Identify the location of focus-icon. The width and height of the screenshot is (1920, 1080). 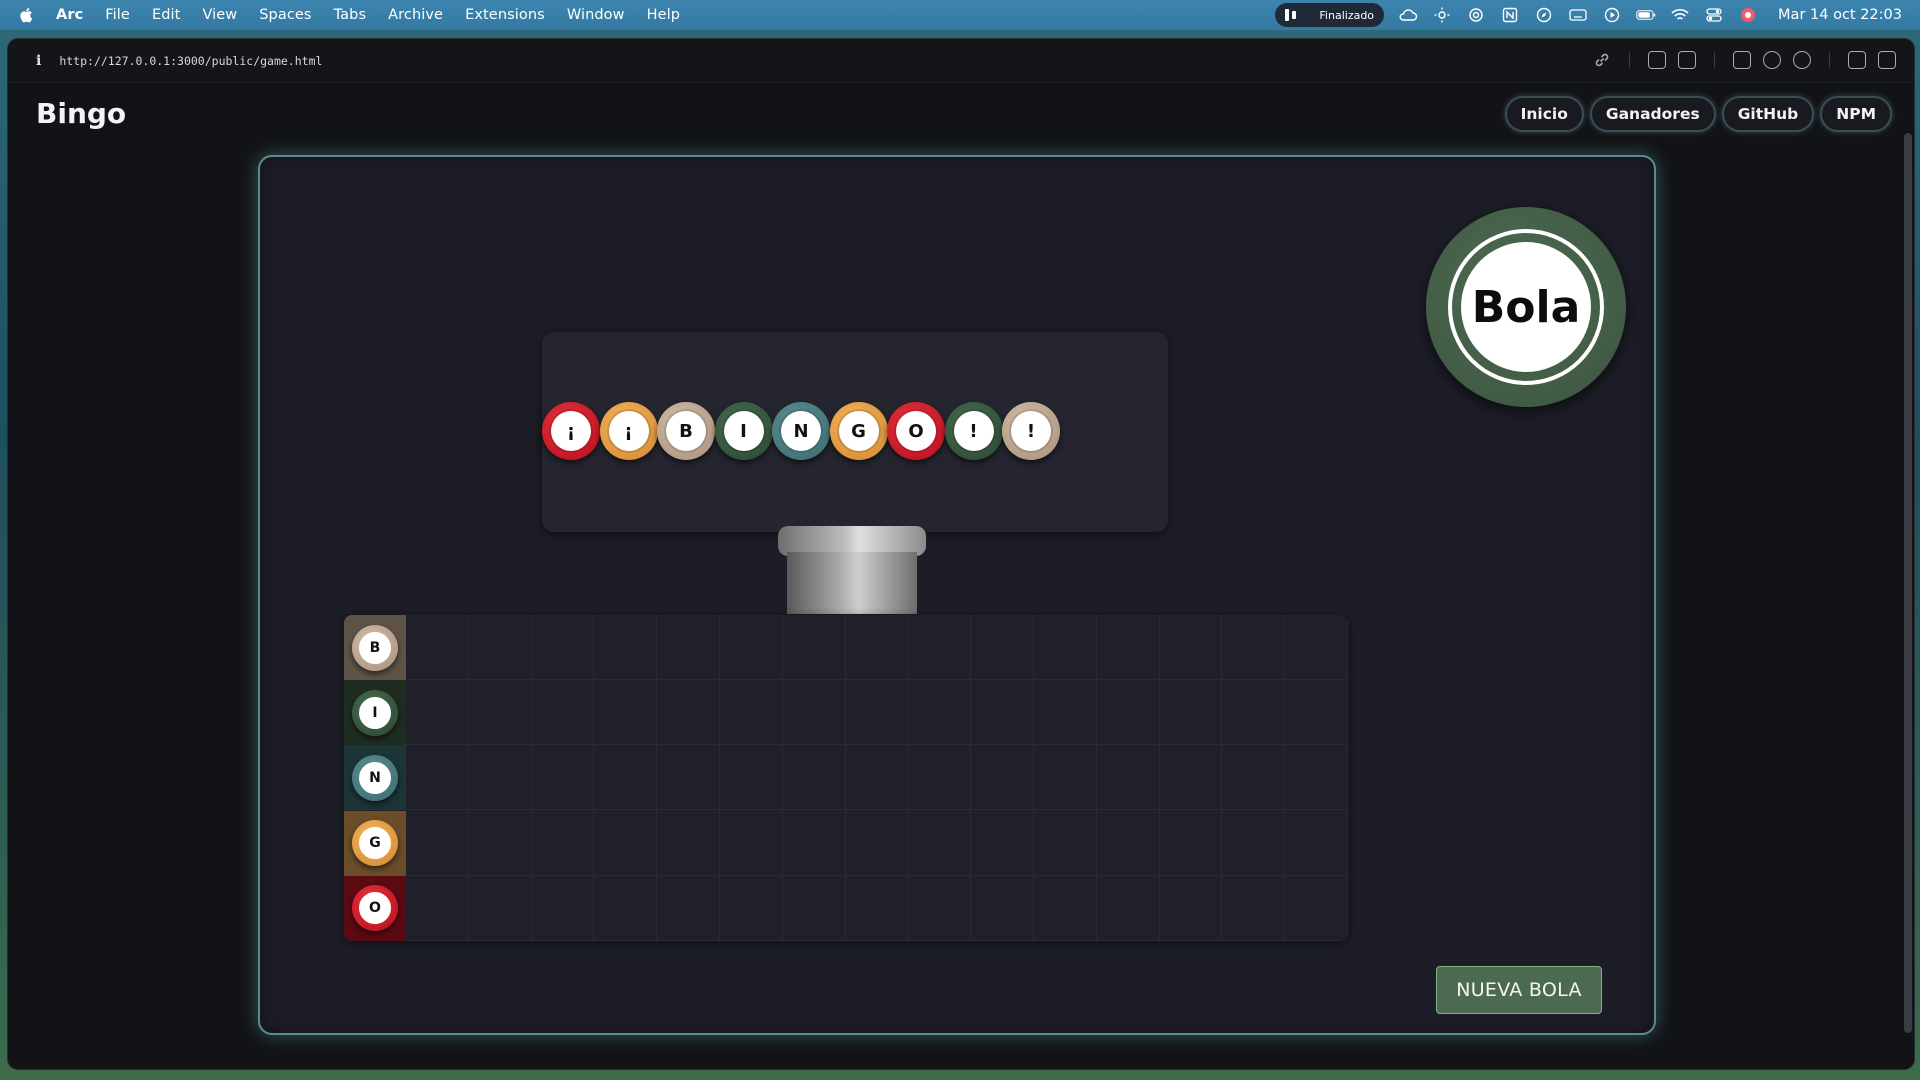
(1476, 15).